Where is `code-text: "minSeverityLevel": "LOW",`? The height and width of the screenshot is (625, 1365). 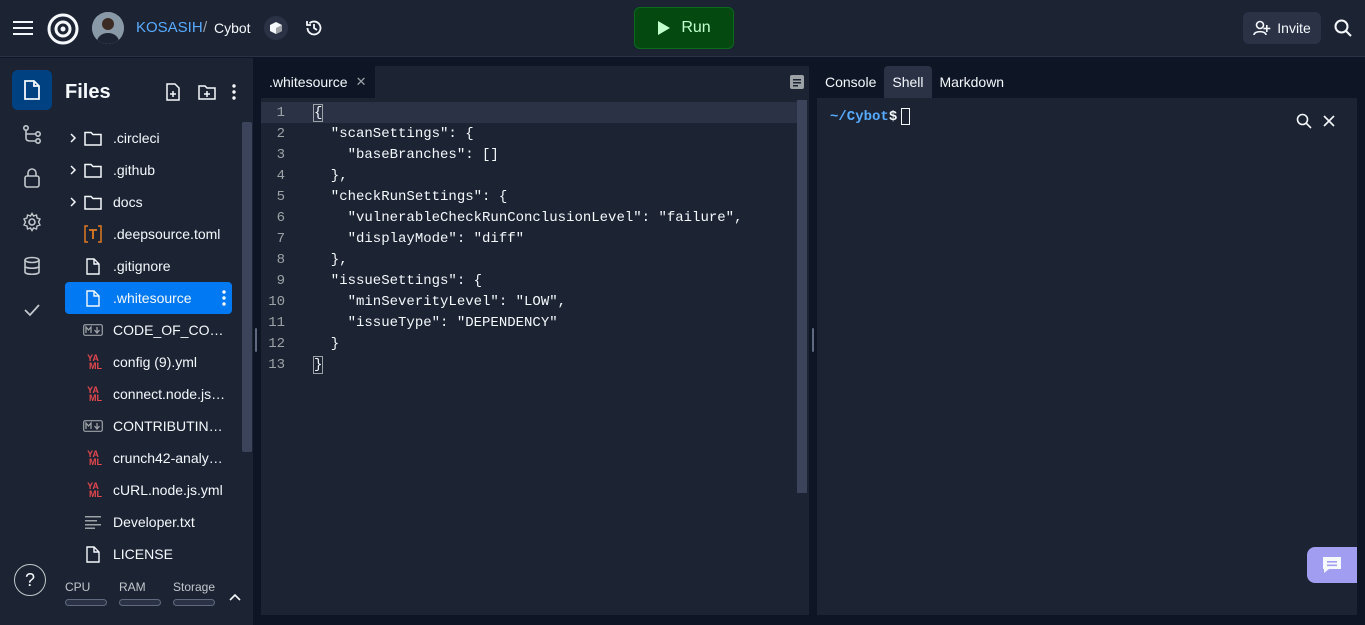 code-text: "minSeverityLevel": "LOW", is located at coordinates (440, 301).